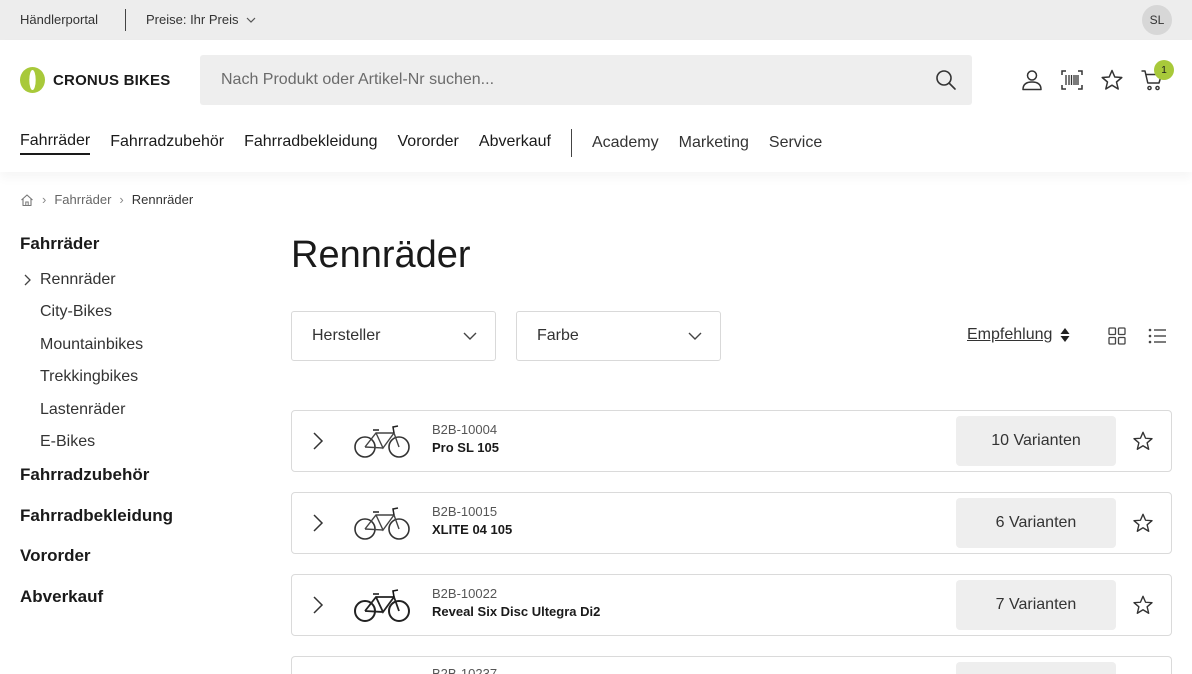 This screenshot has width=1192, height=674. What do you see at coordinates (346, 335) in the screenshot?
I see `filter-label: Hersteller` at bounding box center [346, 335].